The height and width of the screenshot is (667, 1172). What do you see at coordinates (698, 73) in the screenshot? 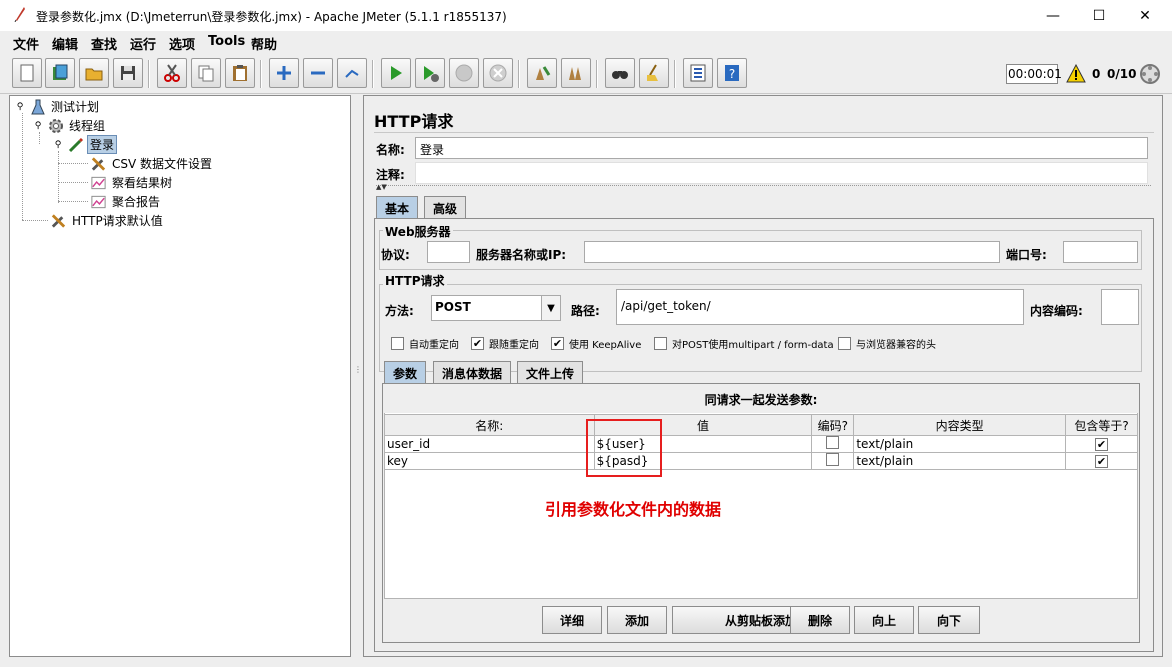
I see `function-helper-icon` at bounding box center [698, 73].